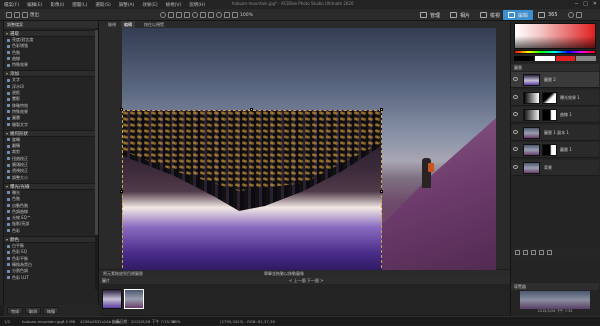  Describe the element at coordinates (51, 278) in the screenshot. I see `adjust-item: 色彩 LUT` at that location.